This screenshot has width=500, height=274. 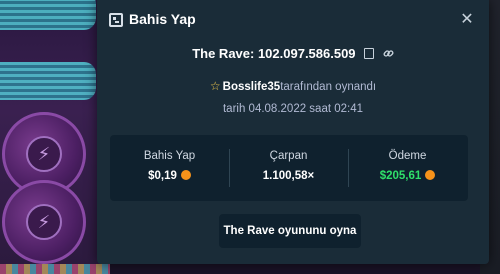 What do you see at coordinates (407, 168) in the screenshot?
I see `stat-payout: Ödeme $205,61` at bounding box center [407, 168].